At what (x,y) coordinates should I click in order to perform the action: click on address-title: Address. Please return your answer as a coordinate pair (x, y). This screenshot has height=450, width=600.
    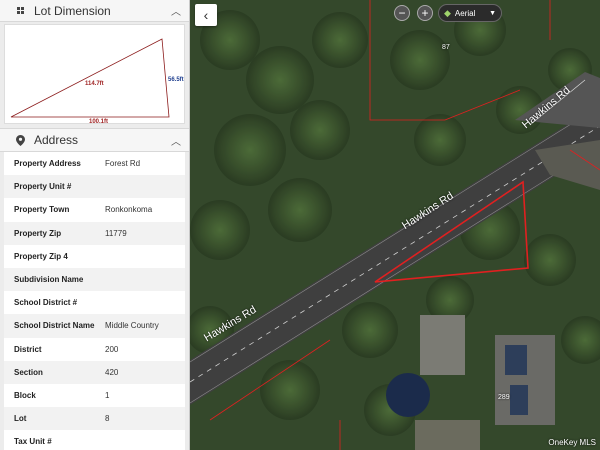
    Looking at the image, I should click on (56, 140).